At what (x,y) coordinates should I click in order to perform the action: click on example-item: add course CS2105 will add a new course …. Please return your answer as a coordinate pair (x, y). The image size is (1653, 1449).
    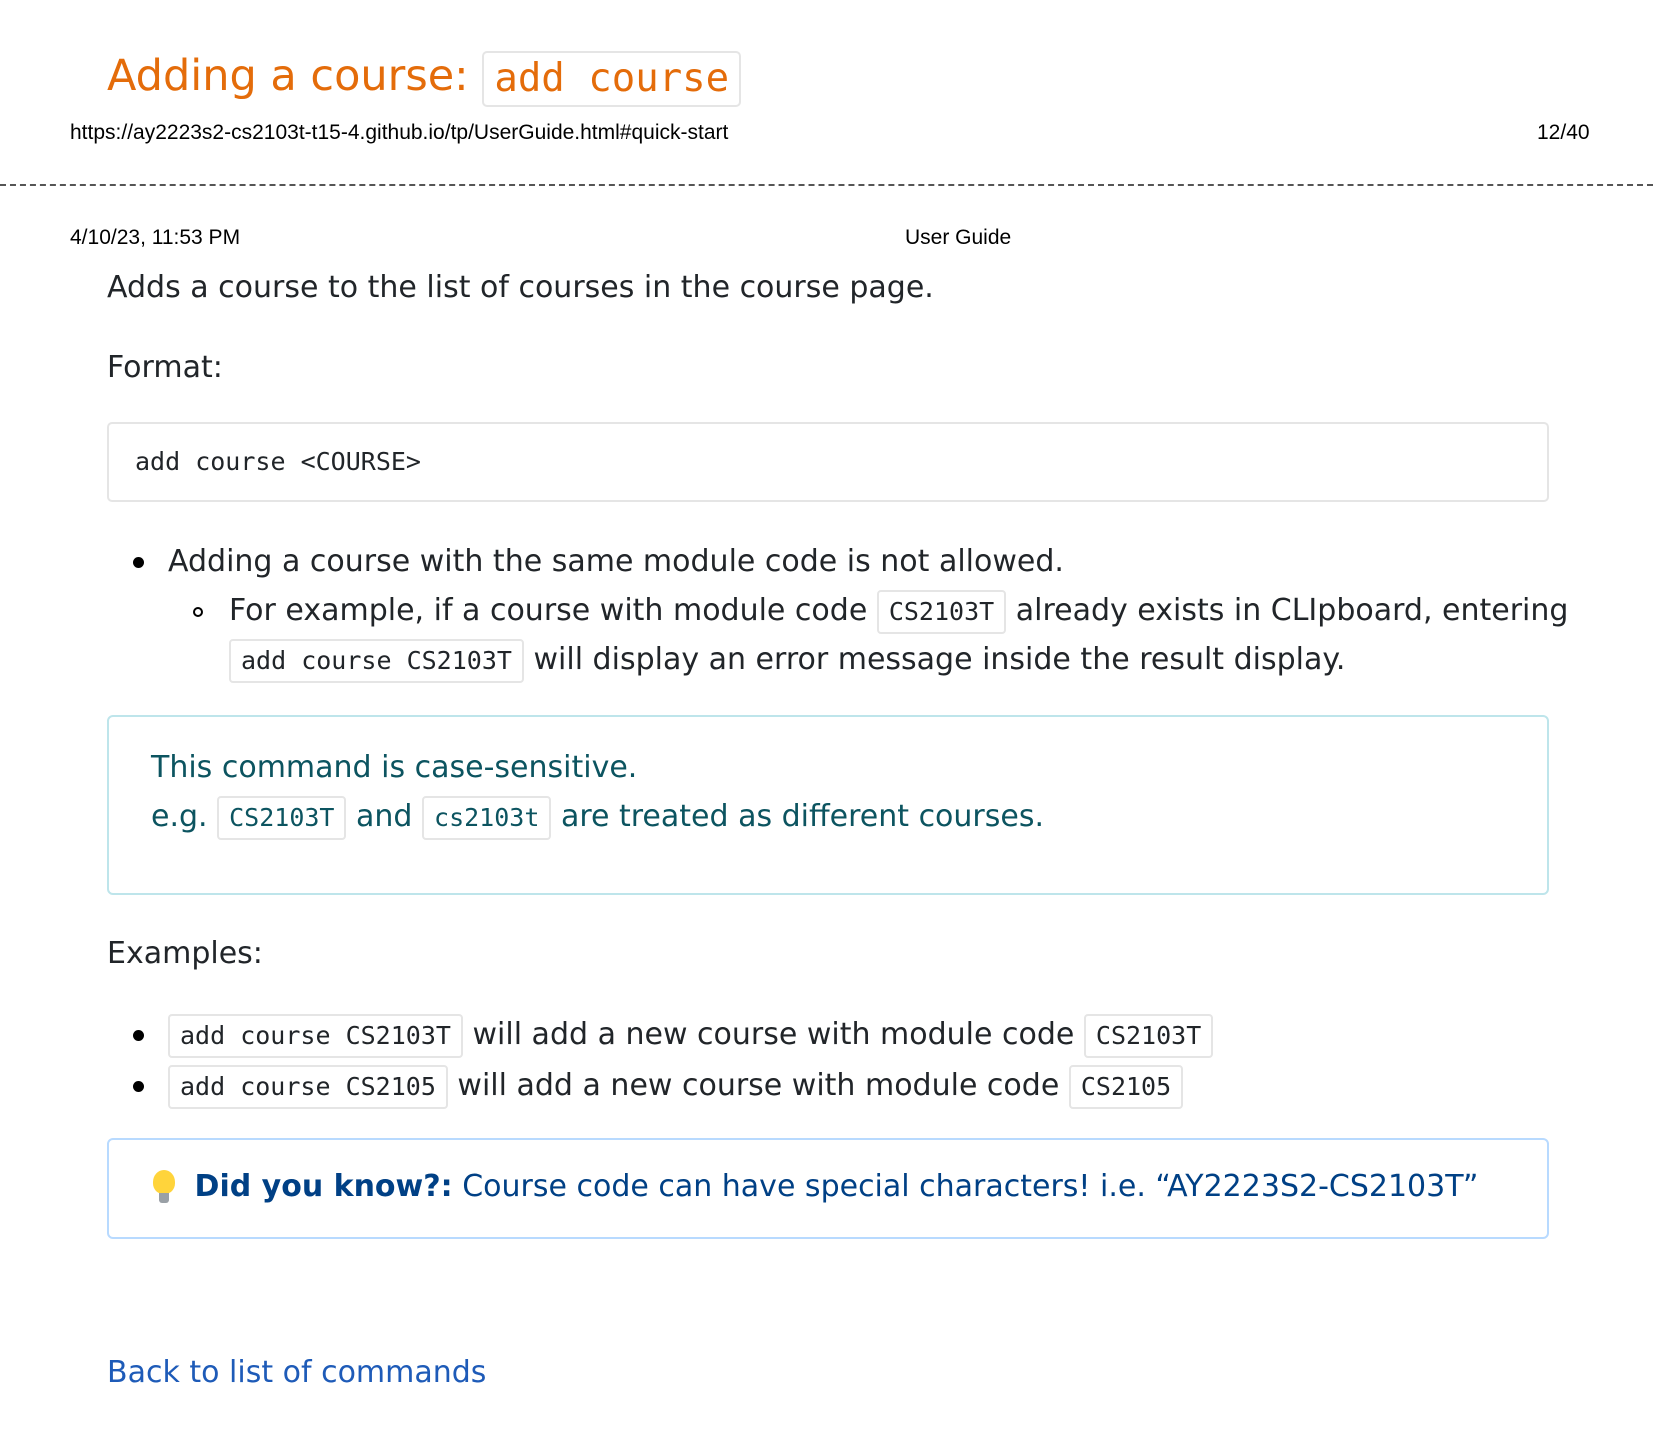
    Looking at the image, I should click on (676, 1086).